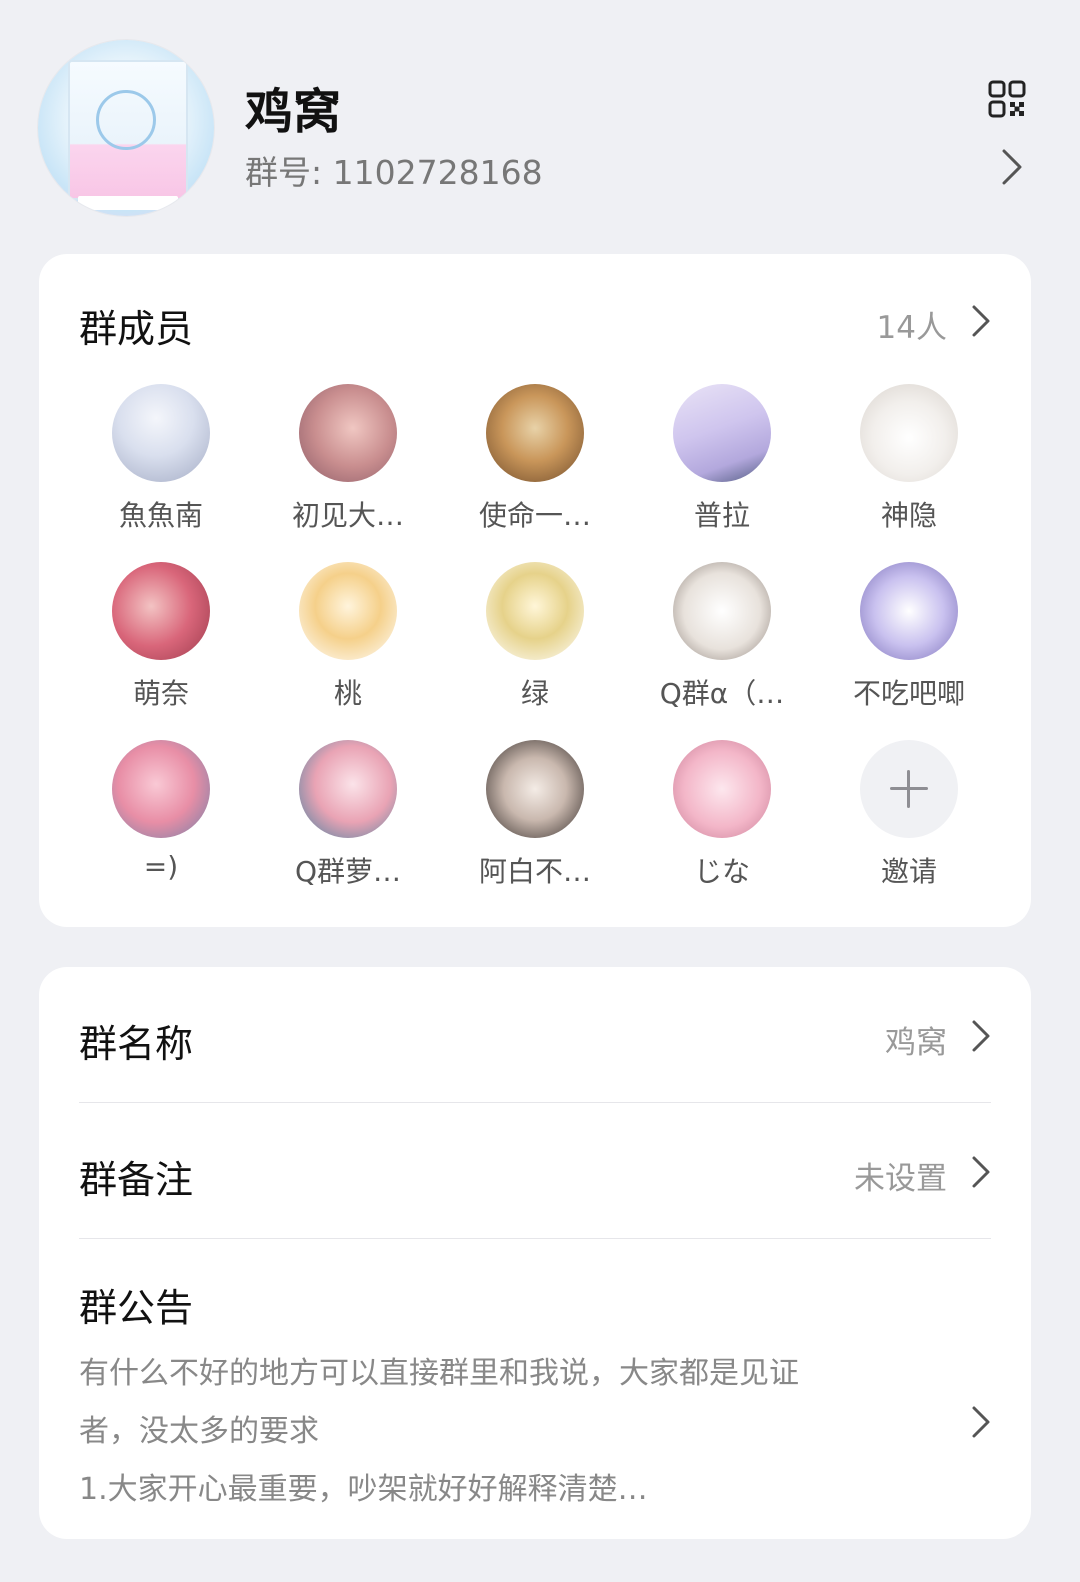 This screenshot has width=1080, height=1582. I want to click on member-name: =), so click(161, 866).